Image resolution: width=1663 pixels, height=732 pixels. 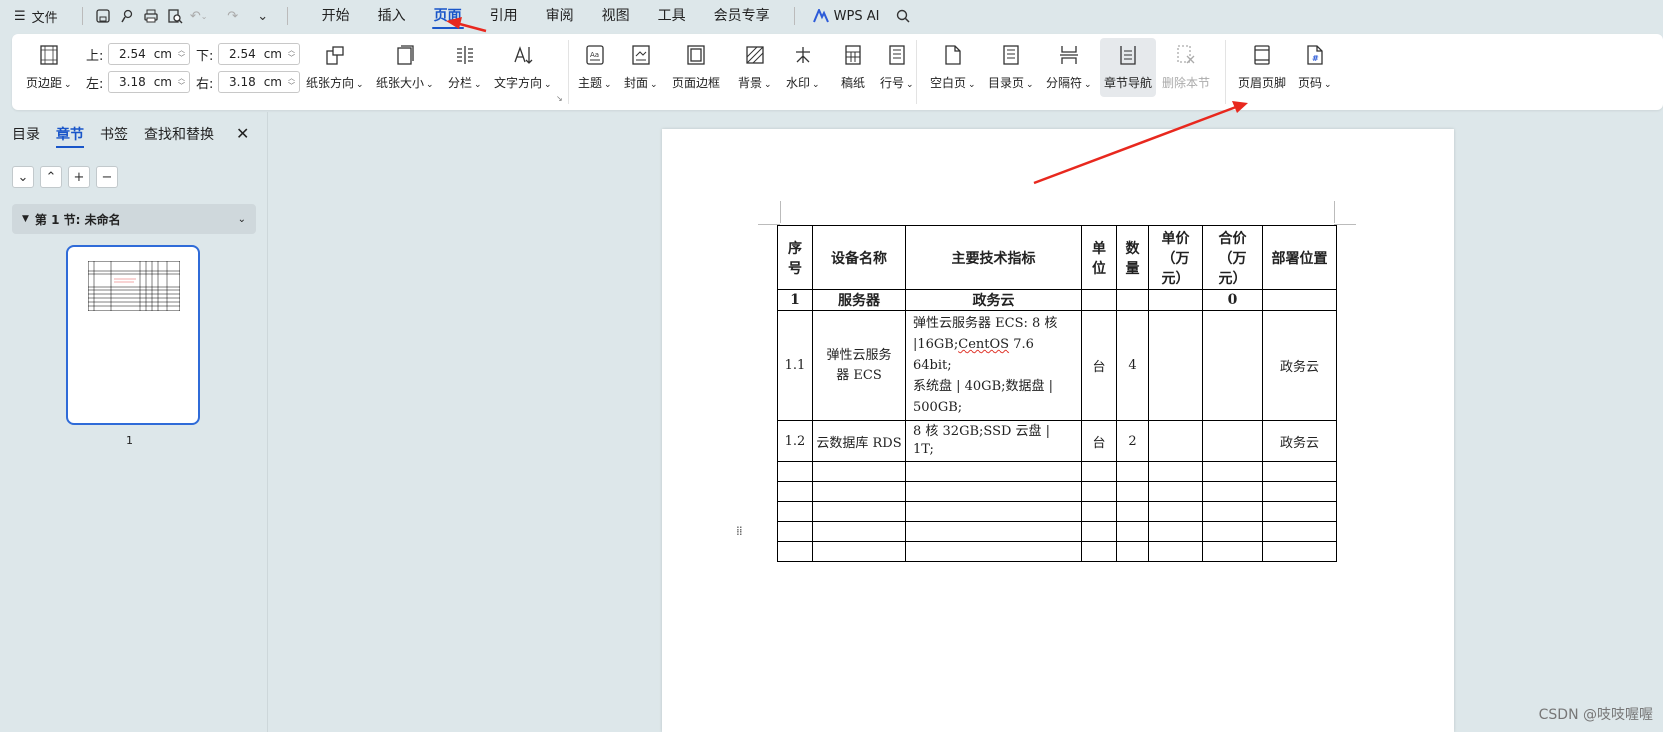 I want to click on save-icon, so click(x=103, y=16).